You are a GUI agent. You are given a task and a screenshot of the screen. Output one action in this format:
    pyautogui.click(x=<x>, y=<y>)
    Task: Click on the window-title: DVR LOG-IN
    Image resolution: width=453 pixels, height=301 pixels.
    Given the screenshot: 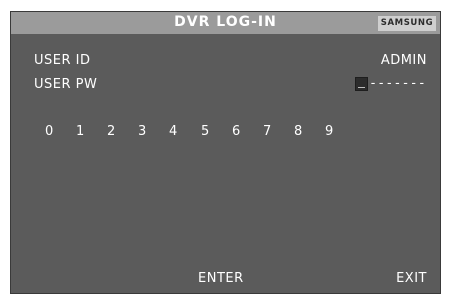 What is the action you would take?
    pyautogui.click(x=225, y=22)
    